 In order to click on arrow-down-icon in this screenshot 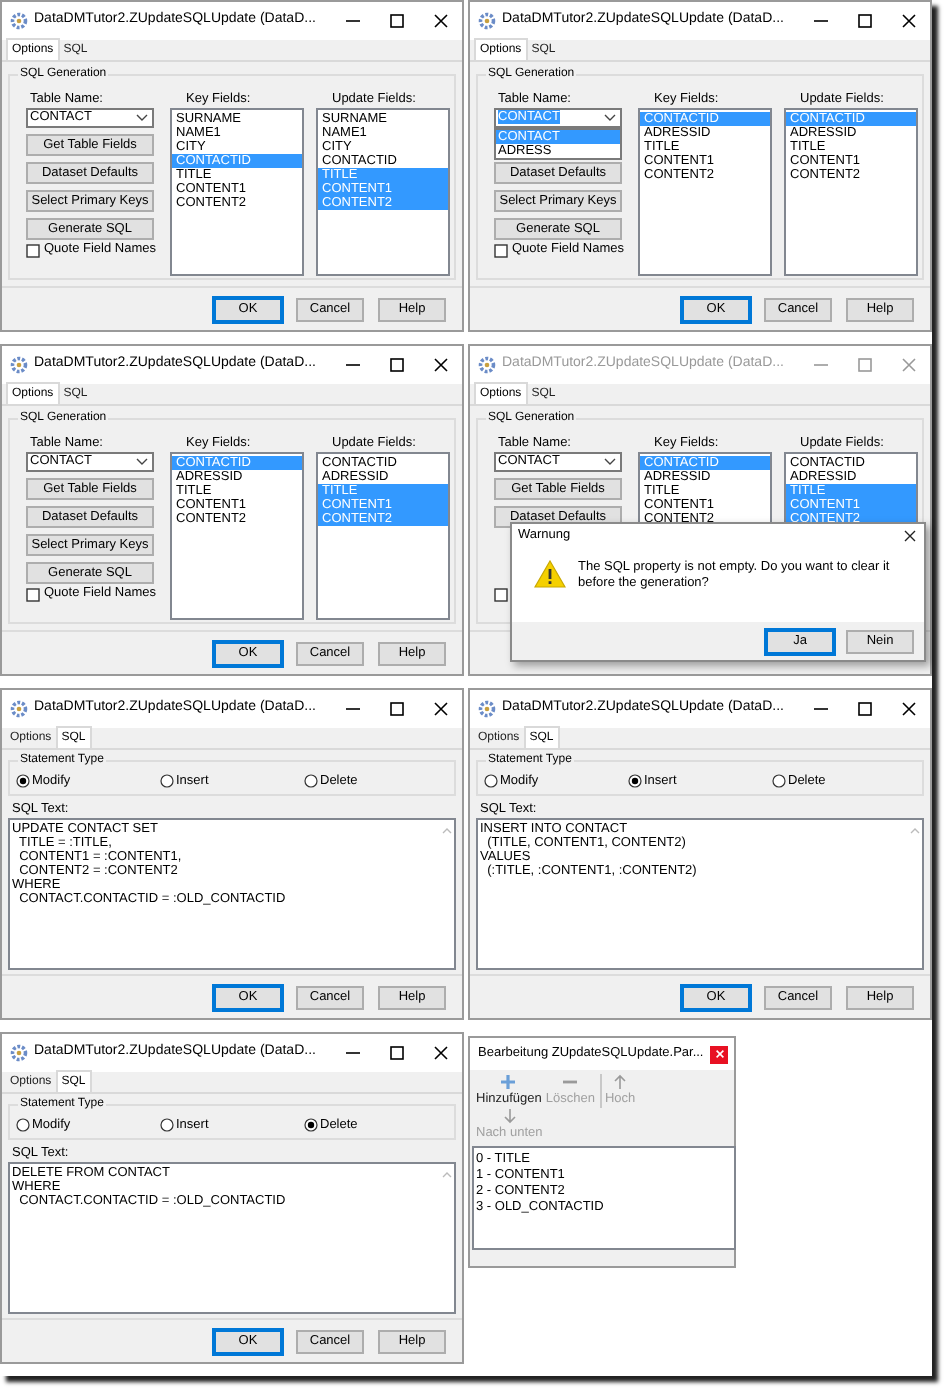, I will do `click(509, 1116)`.